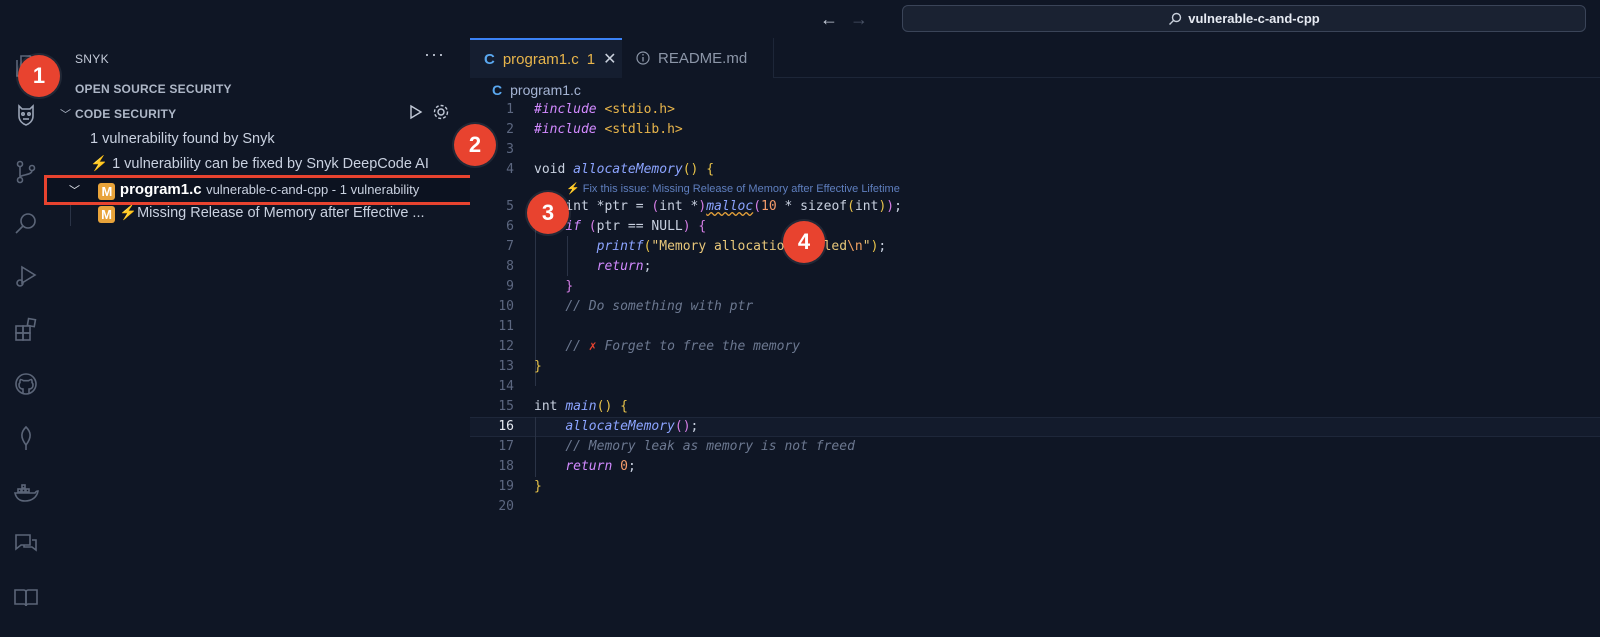 This screenshot has height=637, width=1600. Describe the element at coordinates (591, 59) in the screenshot. I see `problem-count: 1` at that location.